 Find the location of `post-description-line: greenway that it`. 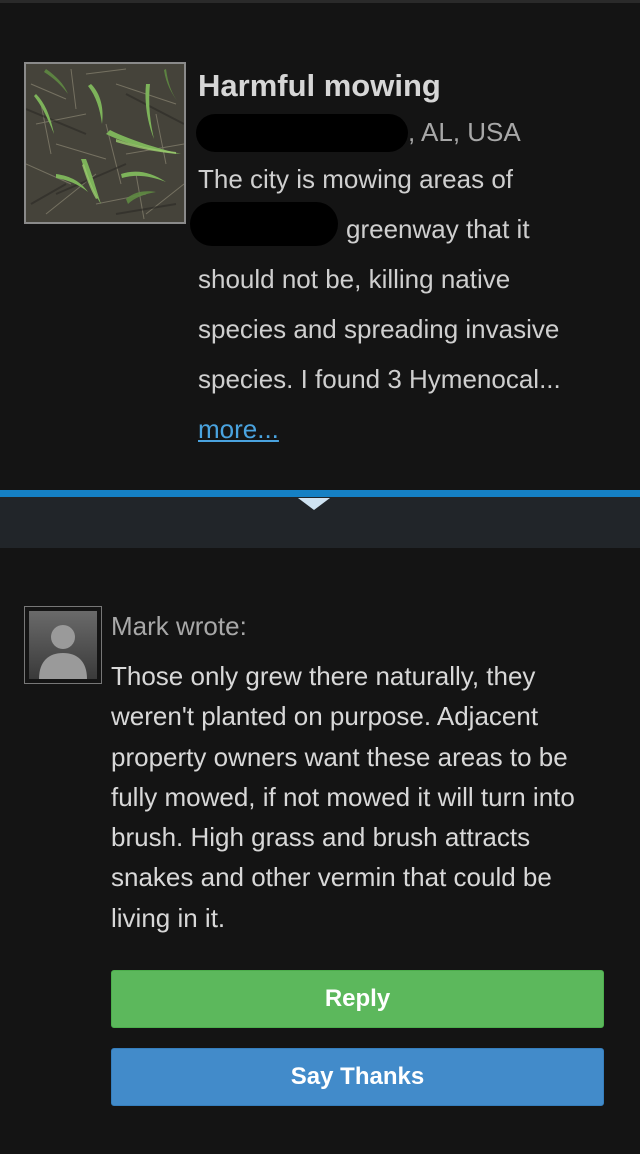

post-description-line: greenway that it is located at coordinates (438, 229).